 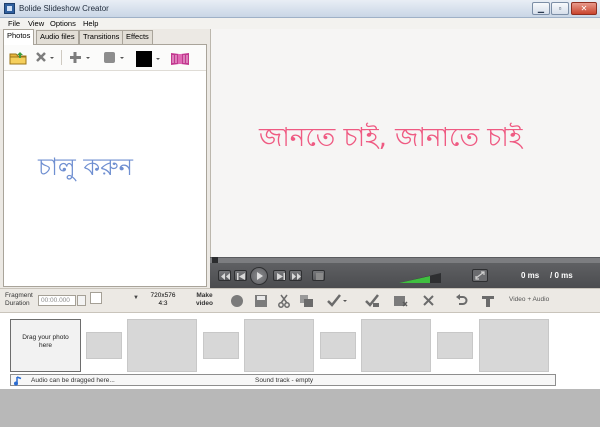 What do you see at coordinates (18, 59) in the screenshot?
I see `open-folder-icon` at bounding box center [18, 59].